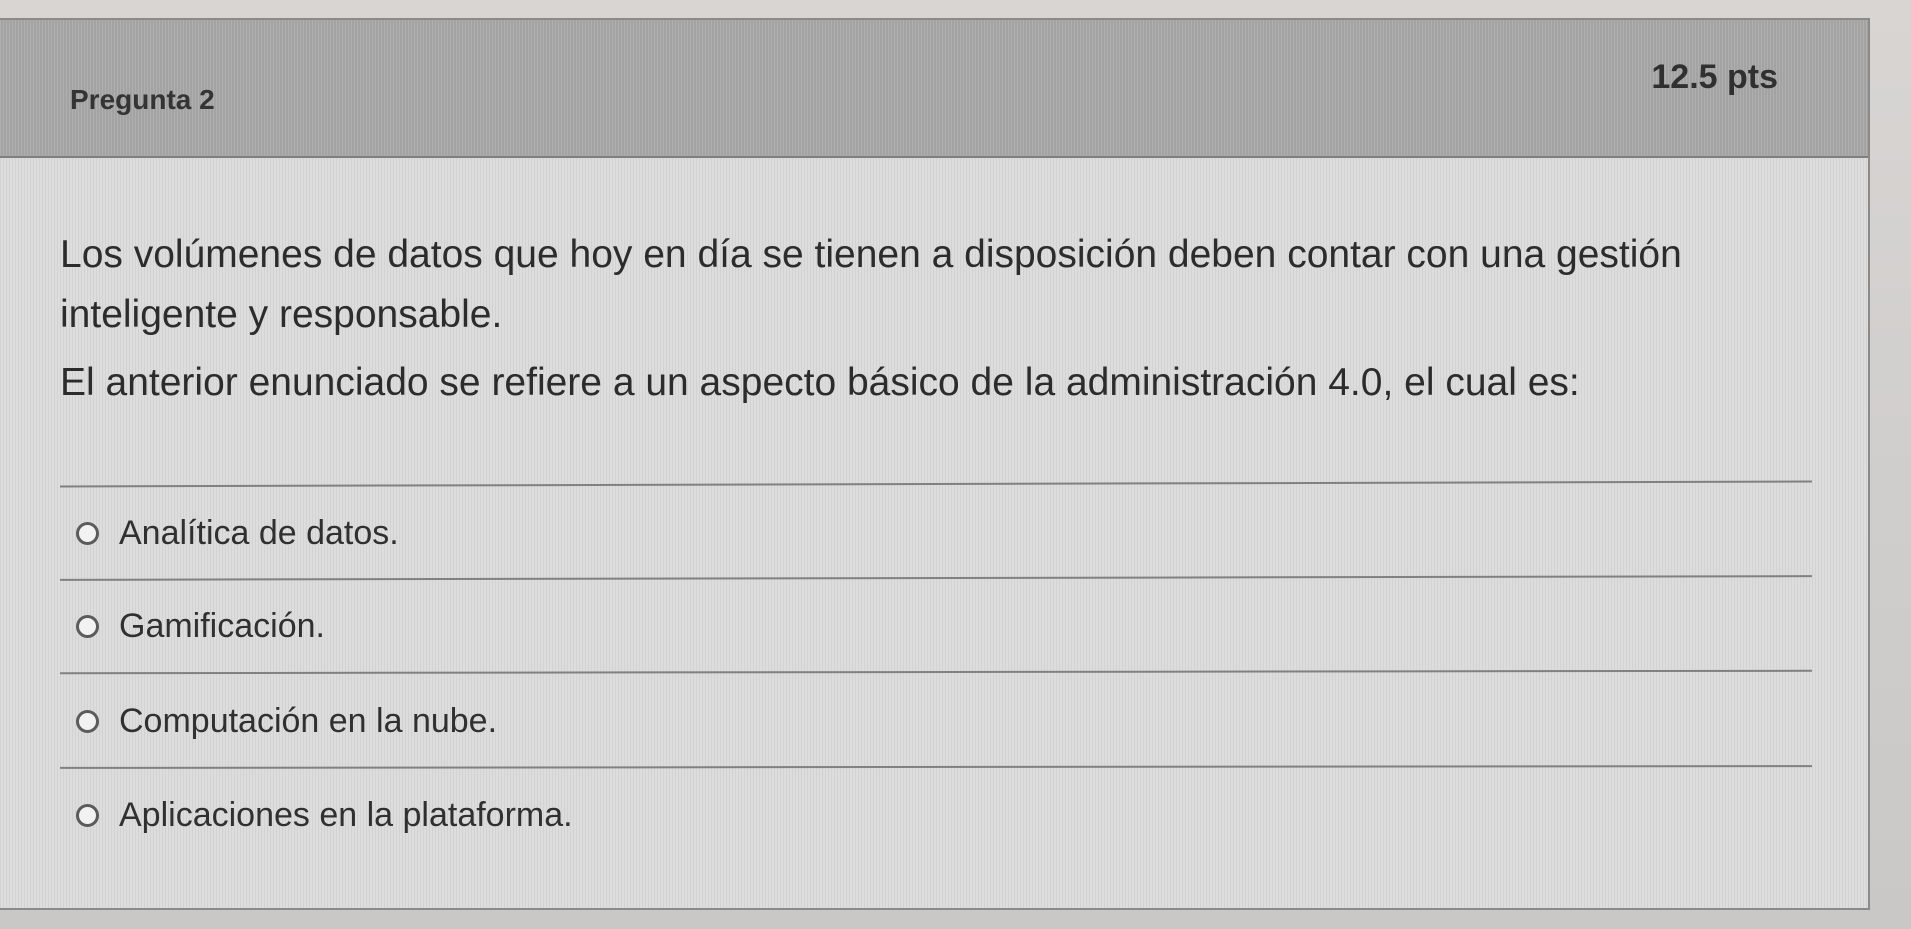  I want to click on question-points: 12.5 pts, so click(1714, 77).